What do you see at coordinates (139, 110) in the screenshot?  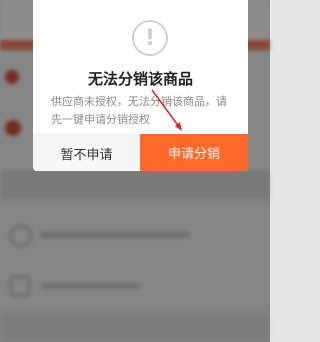 I see `dialog-message: 供应商未授权，无法分销该商品，请先一键申请分销授权` at bounding box center [139, 110].